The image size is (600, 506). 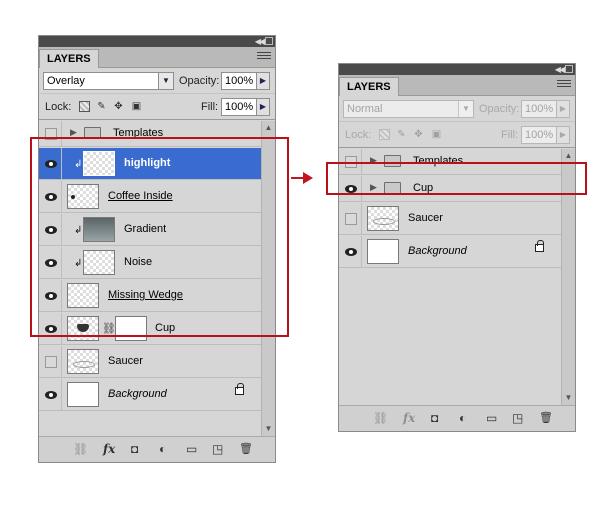 What do you see at coordinates (108, 81) in the screenshot?
I see `blend-mode-select: Overlay ▼` at bounding box center [108, 81].